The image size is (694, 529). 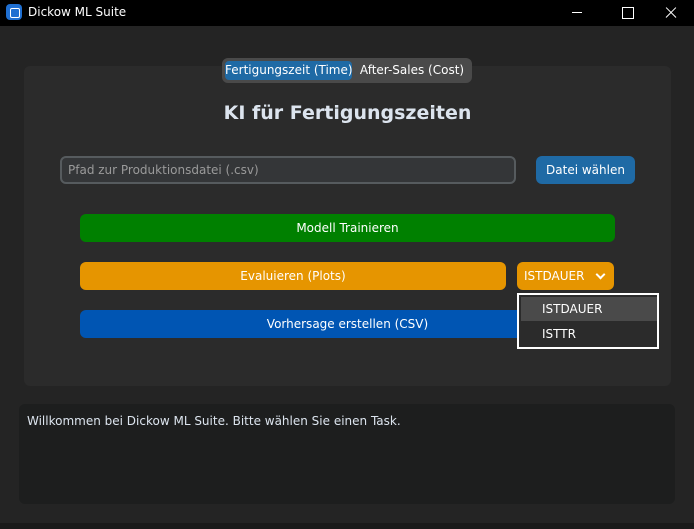 I want to click on title-bar: Dickow ML Suite, so click(x=347, y=13).